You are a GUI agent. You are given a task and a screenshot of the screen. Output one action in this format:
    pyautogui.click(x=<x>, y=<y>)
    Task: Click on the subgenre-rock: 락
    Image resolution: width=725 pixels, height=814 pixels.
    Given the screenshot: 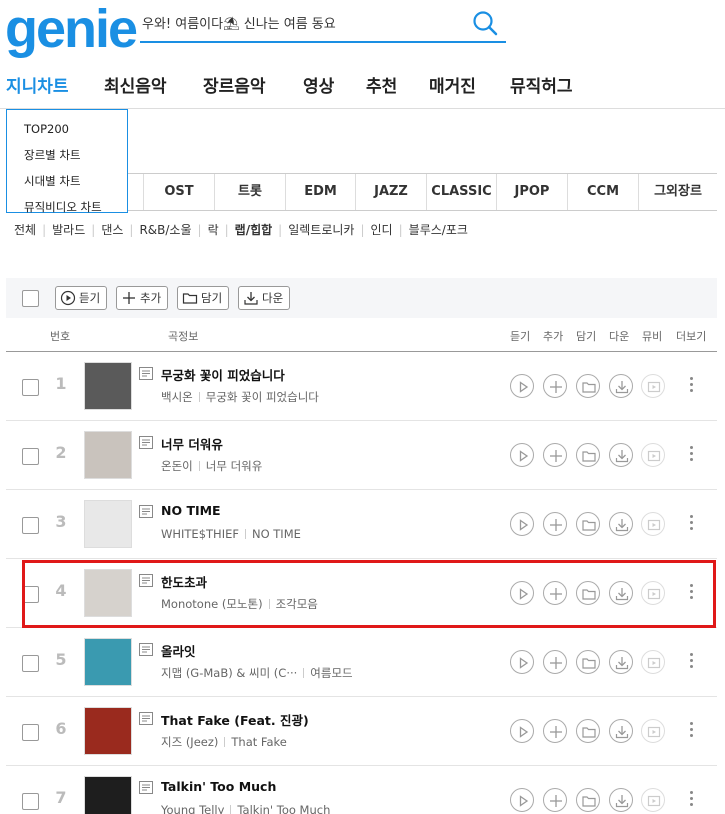 What is the action you would take?
    pyautogui.click(x=213, y=229)
    